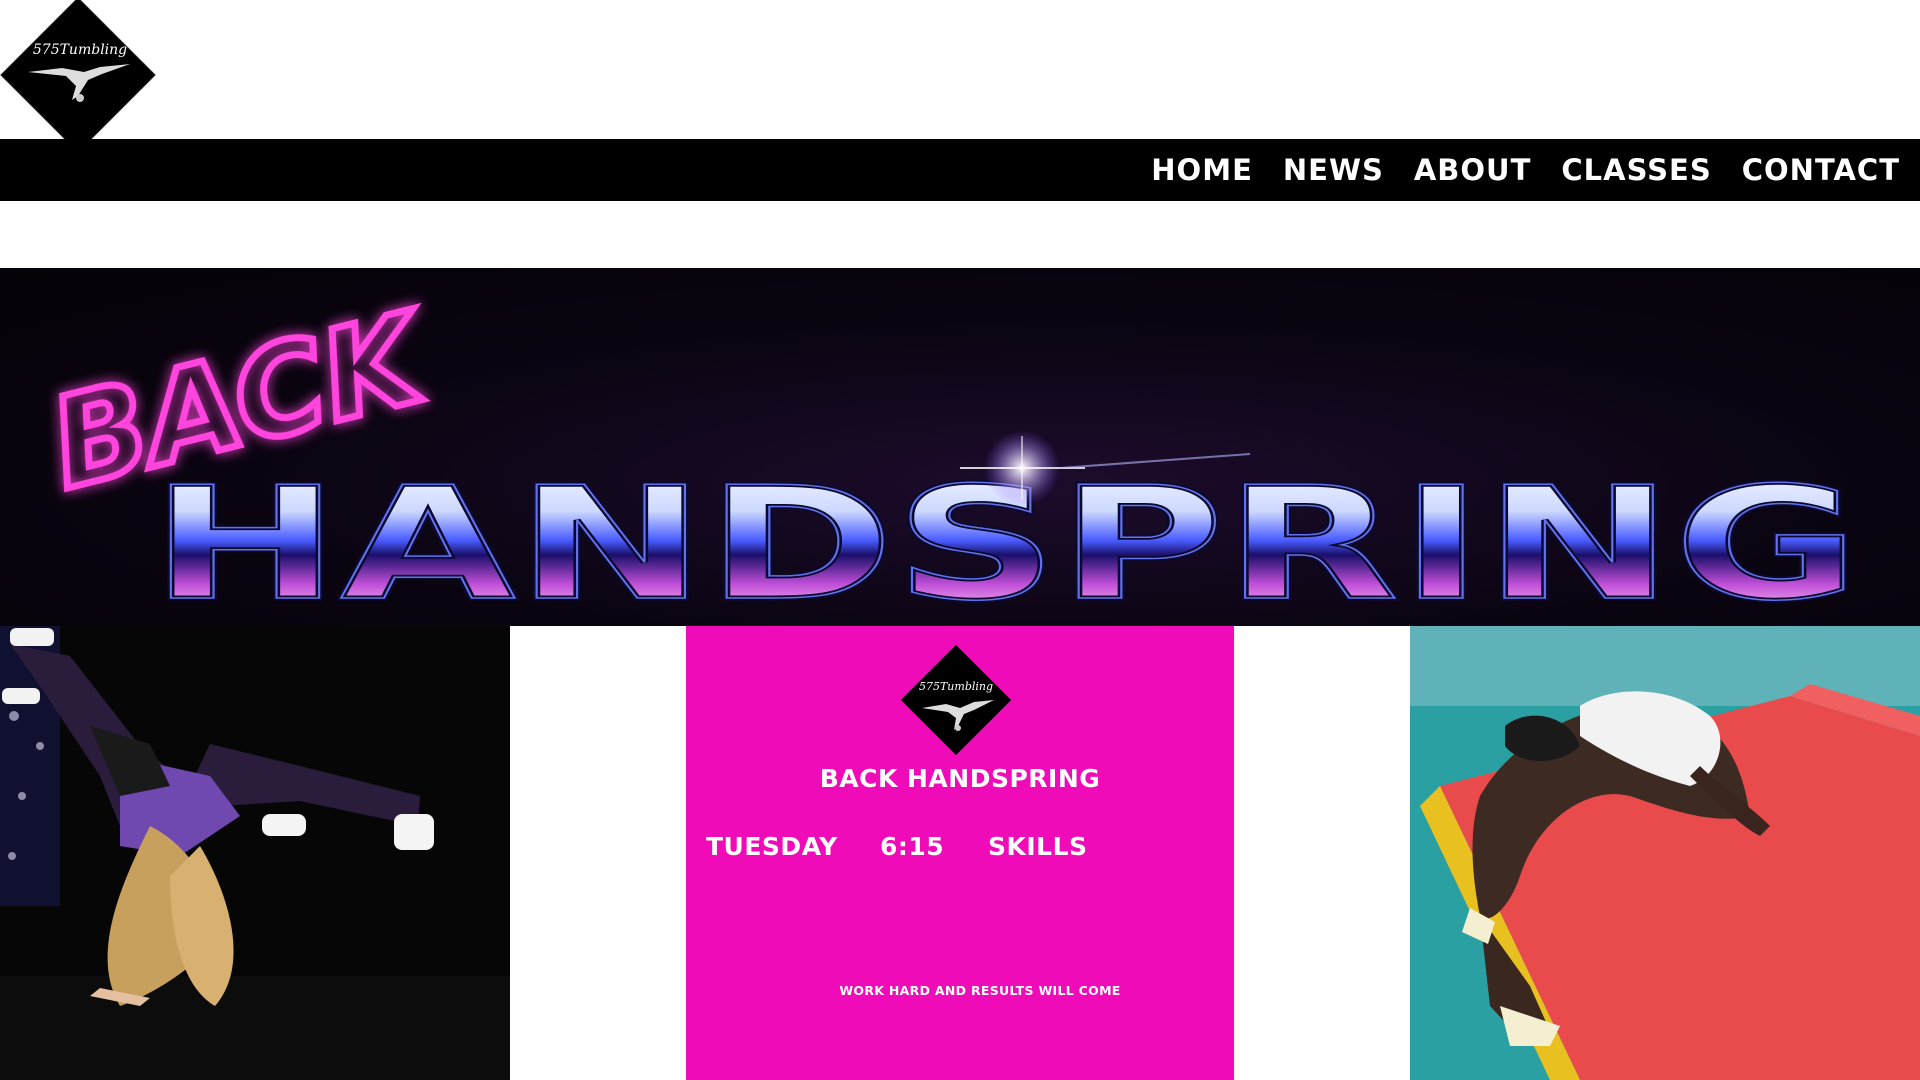  What do you see at coordinates (80, 50) in the screenshot?
I see `logo-text: 575Tumbling` at bounding box center [80, 50].